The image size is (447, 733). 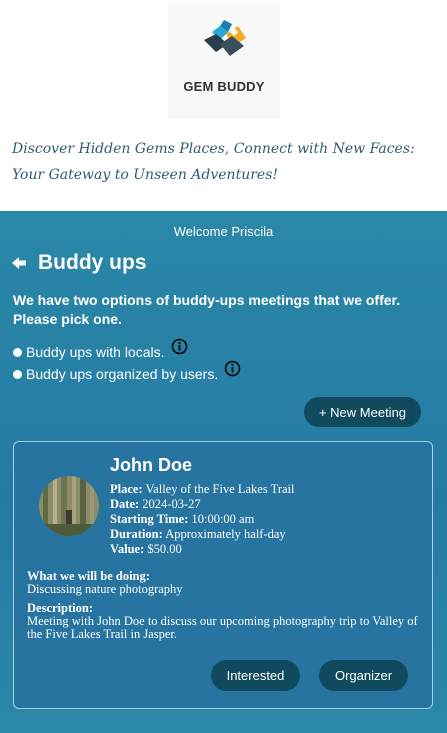 What do you see at coordinates (126, 489) in the screenshot?
I see `place-label: Place:` at bounding box center [126, 489].